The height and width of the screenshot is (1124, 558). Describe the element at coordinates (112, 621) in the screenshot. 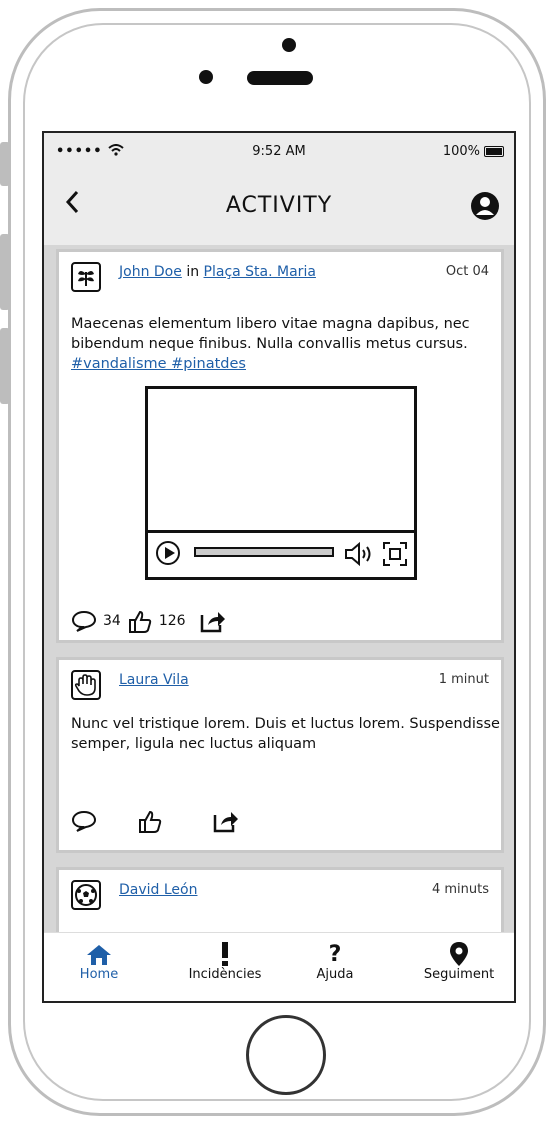

I see `comment-count: 34` at that location.